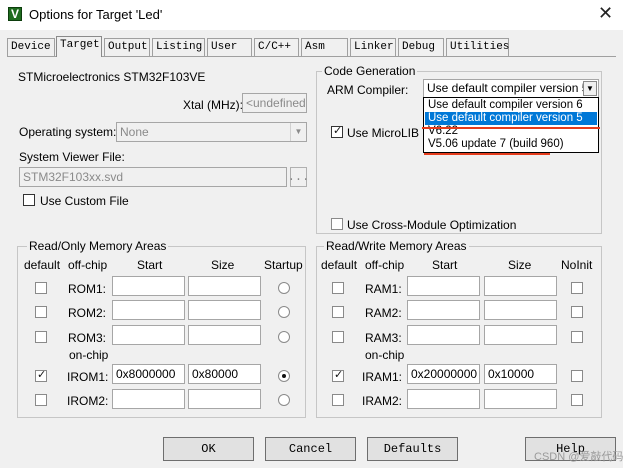  What do you see at coordinates (112, 77) in the screenshot?
I see `device-name: STMicroelectronics STM32F103VE` at bounding box center [112, 77].